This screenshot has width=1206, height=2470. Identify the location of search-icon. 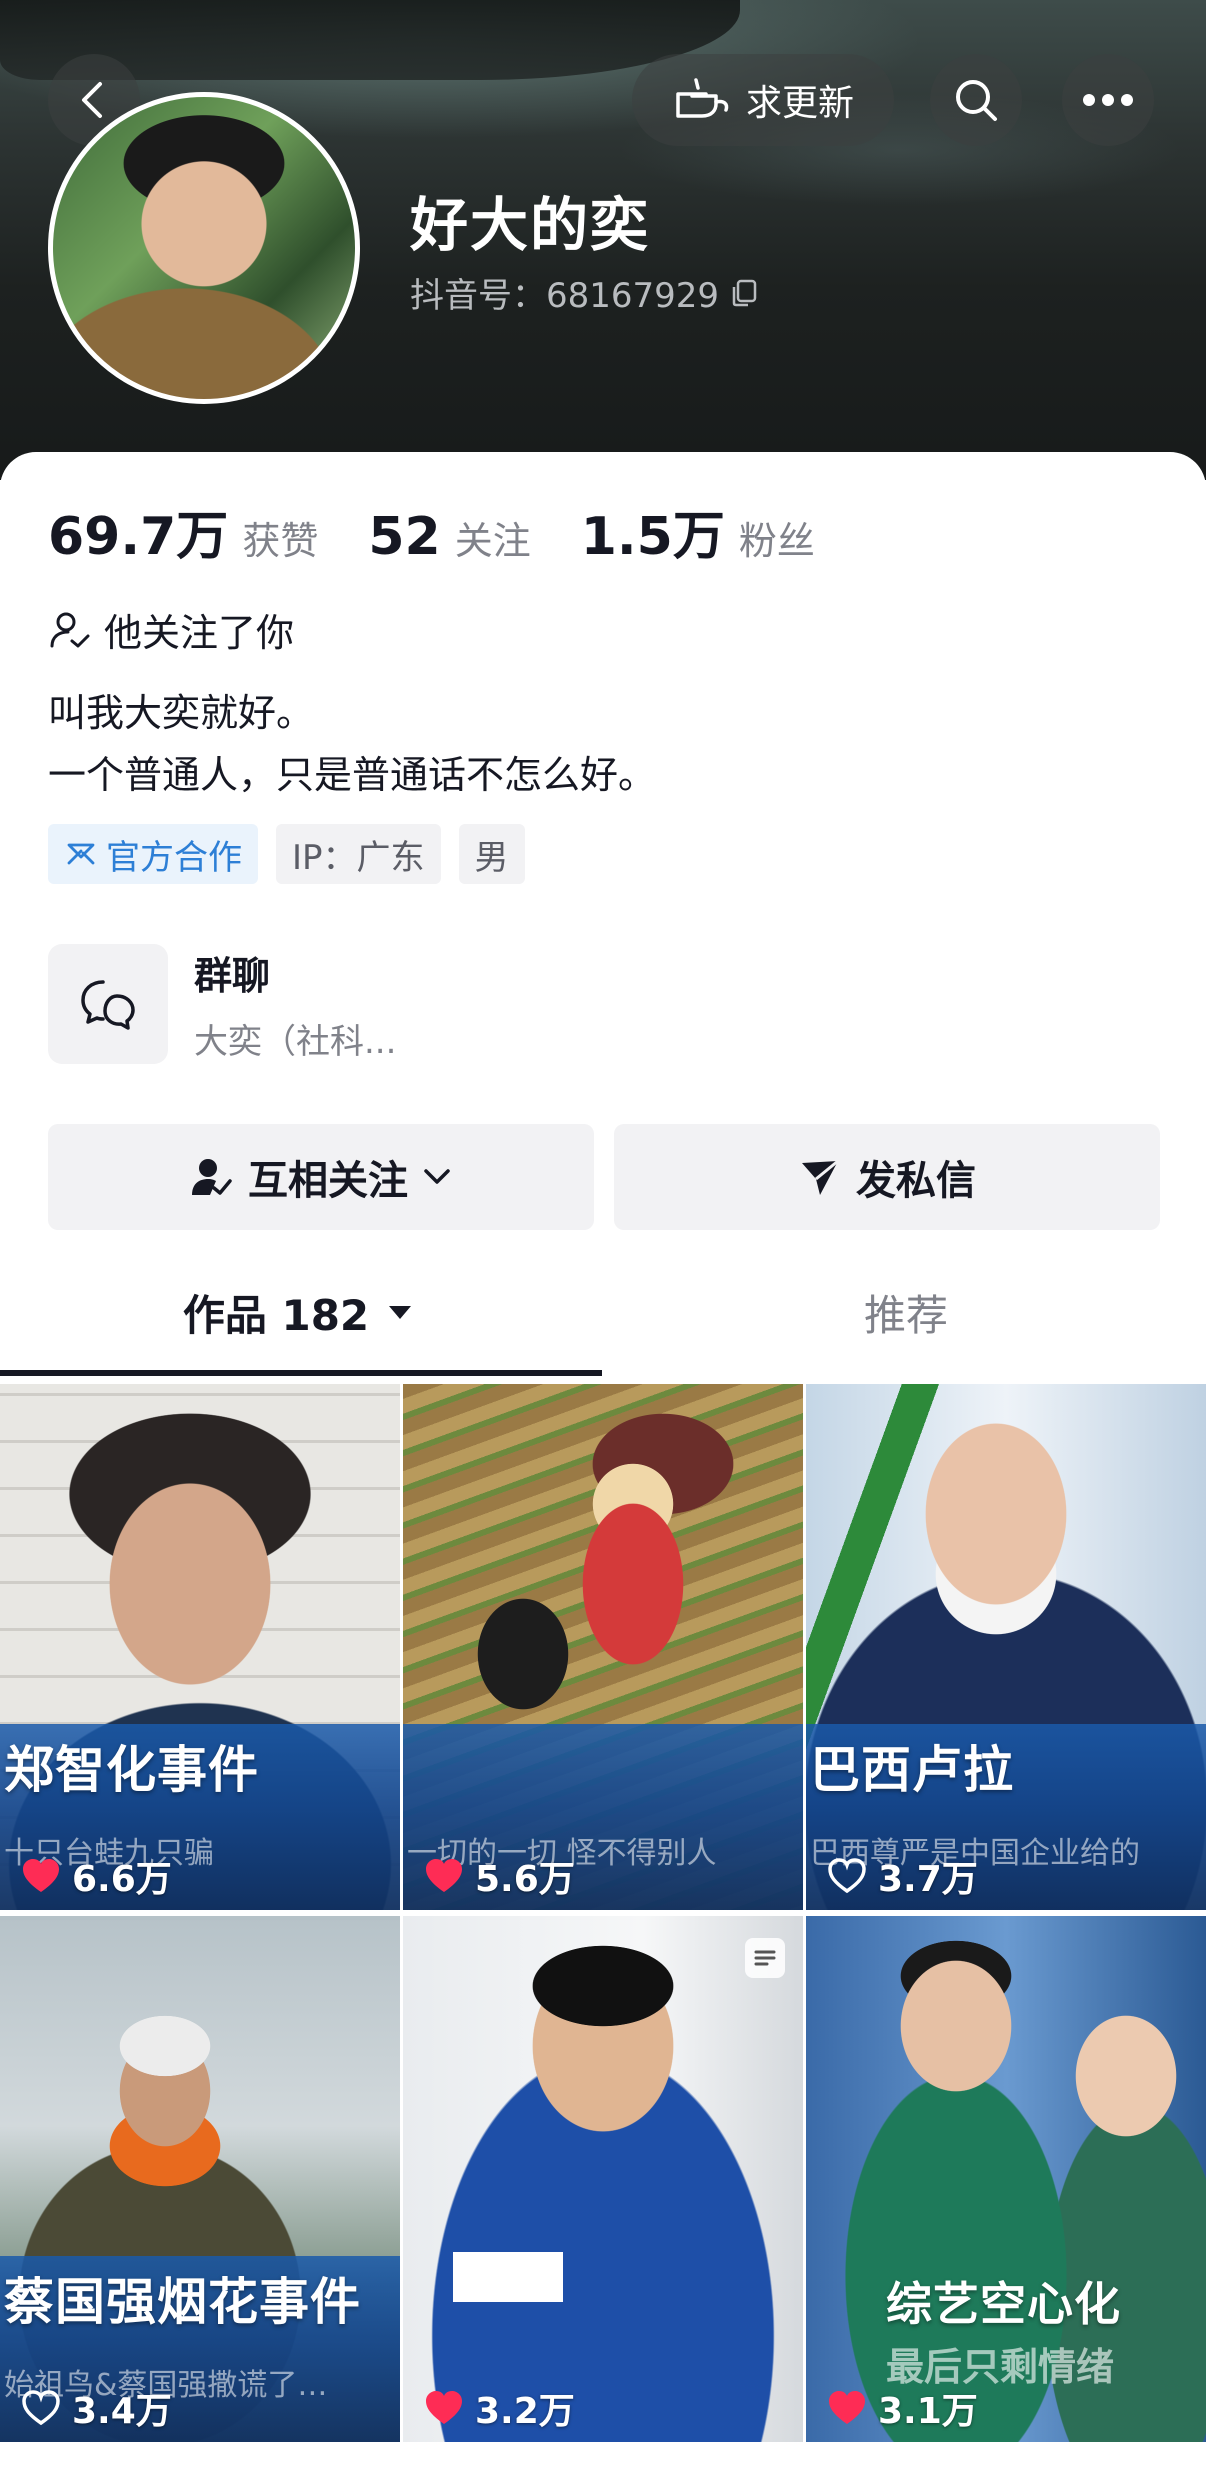
(976, 100).